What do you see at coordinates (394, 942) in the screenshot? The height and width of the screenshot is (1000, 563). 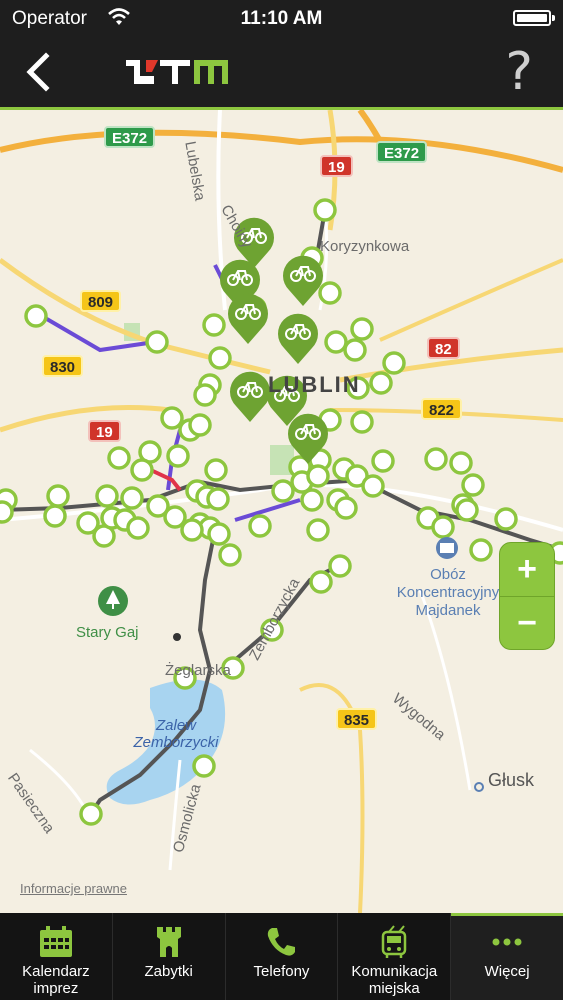 I see `trolleybus-icon` at bounding box center [394, 942].